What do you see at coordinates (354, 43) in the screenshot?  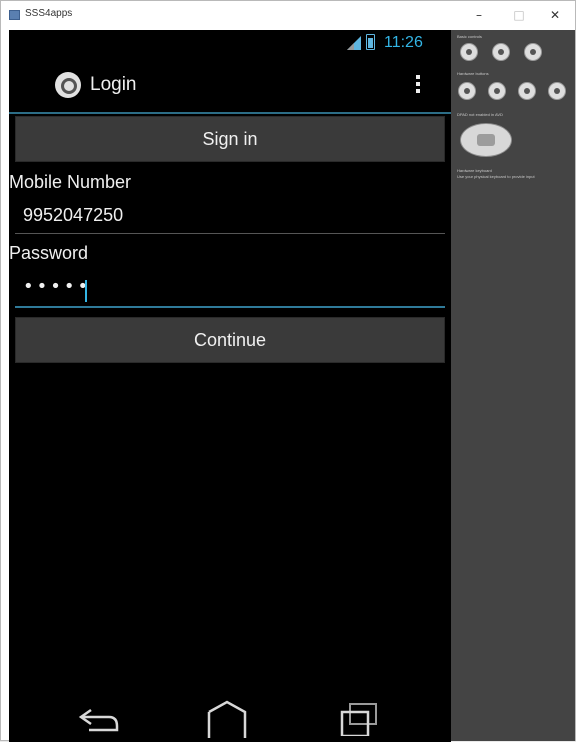 I see `signal-icon` at bounding box center [354, 43].